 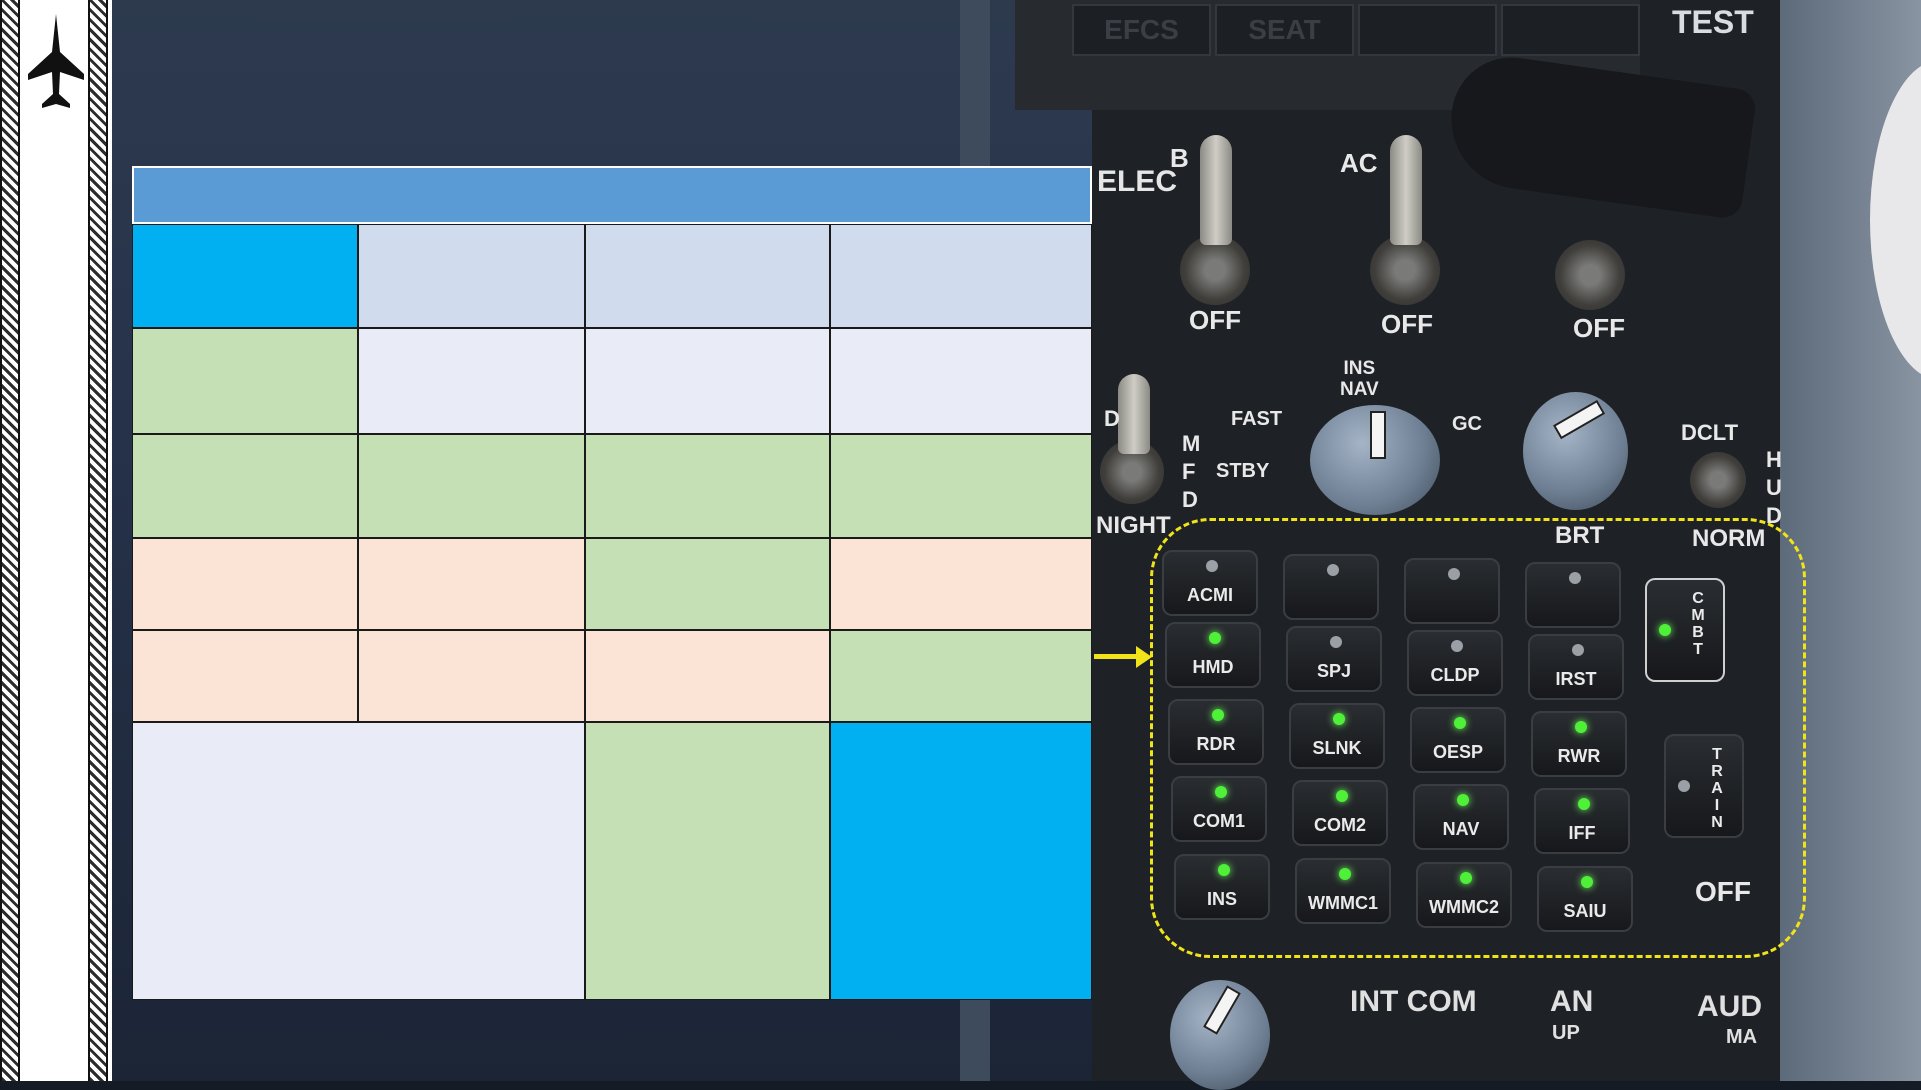 What do you see at coordinates (1579, 756) in the screenshot?
I see `button-label: RWR` at bounding box center [1579, 756].